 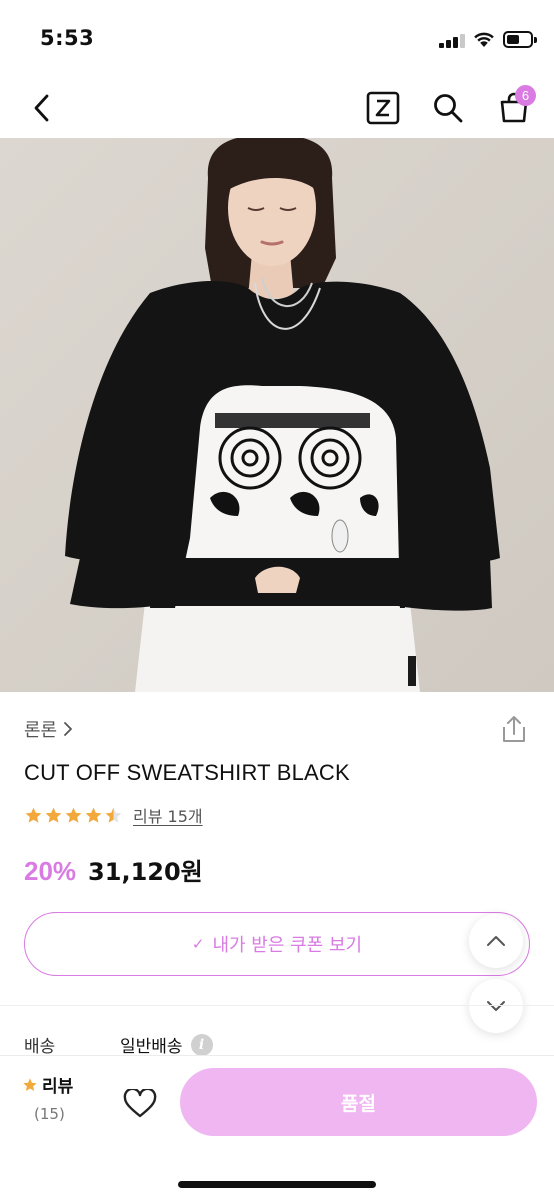 I want to click on brand-link: 론론, so click(x=48, y=729).